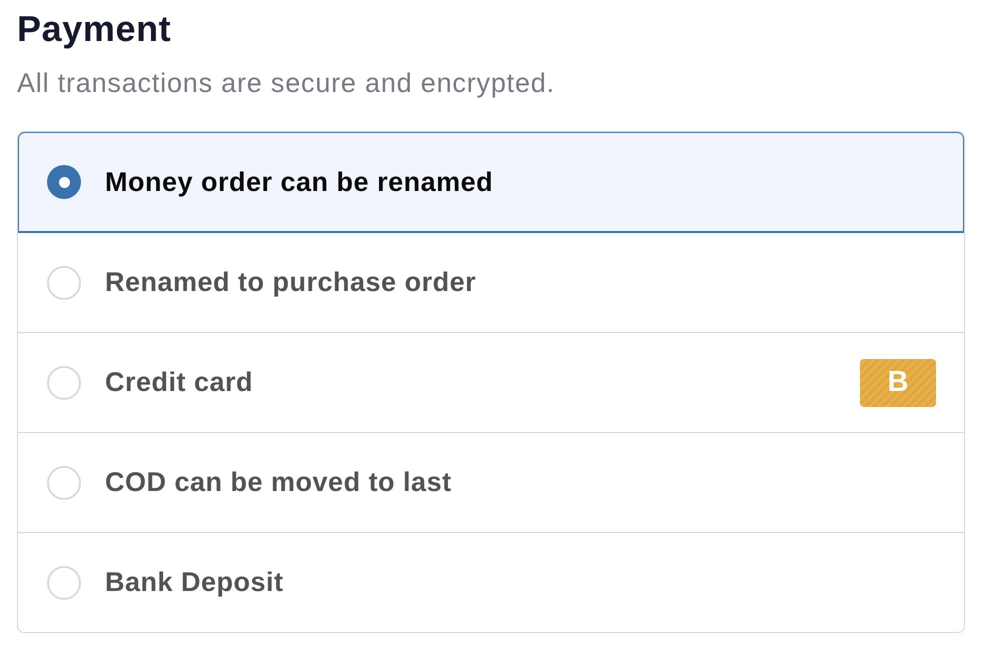 This screenshot has width=986, height=654. I want to click on payment-option: Credit card B, so click(491, 382).